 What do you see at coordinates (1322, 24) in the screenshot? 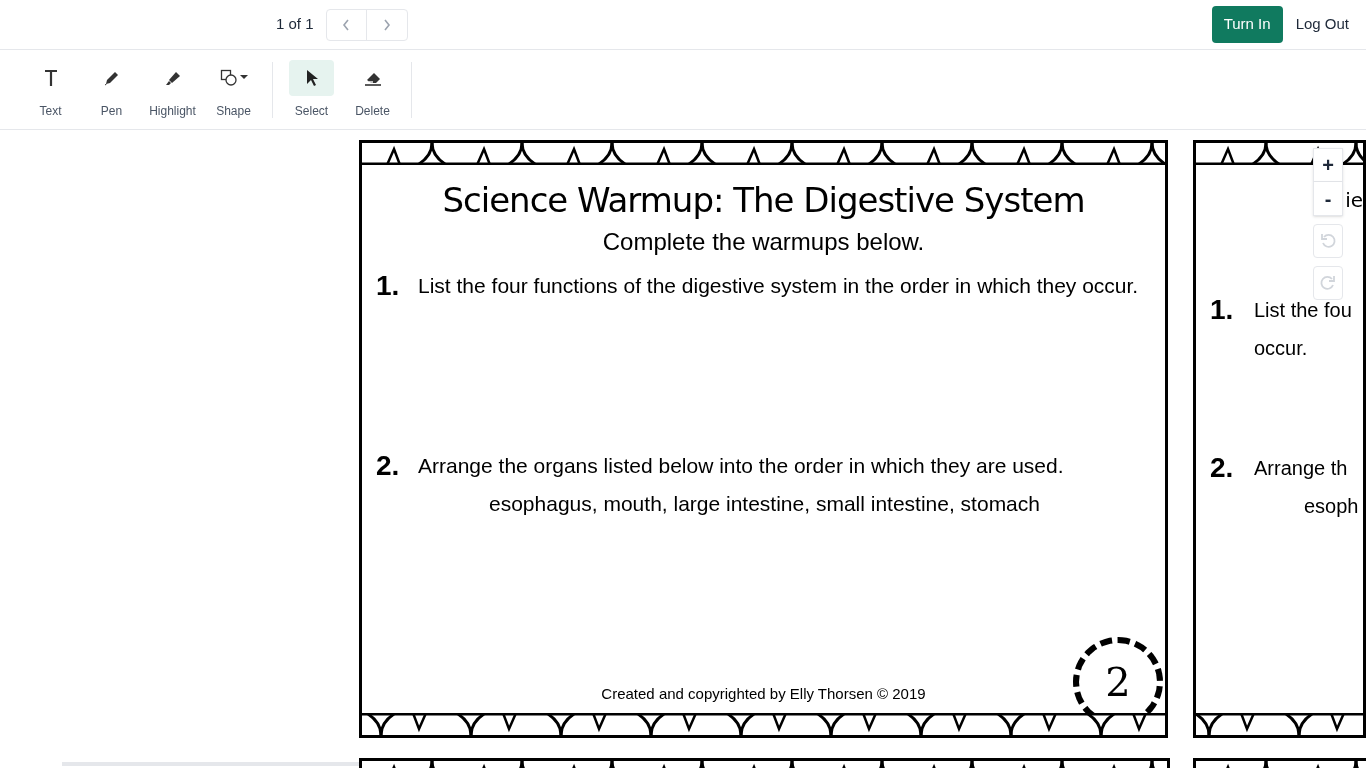
I see `log-out-button: Log Out` at bounding box center [1322, 24].